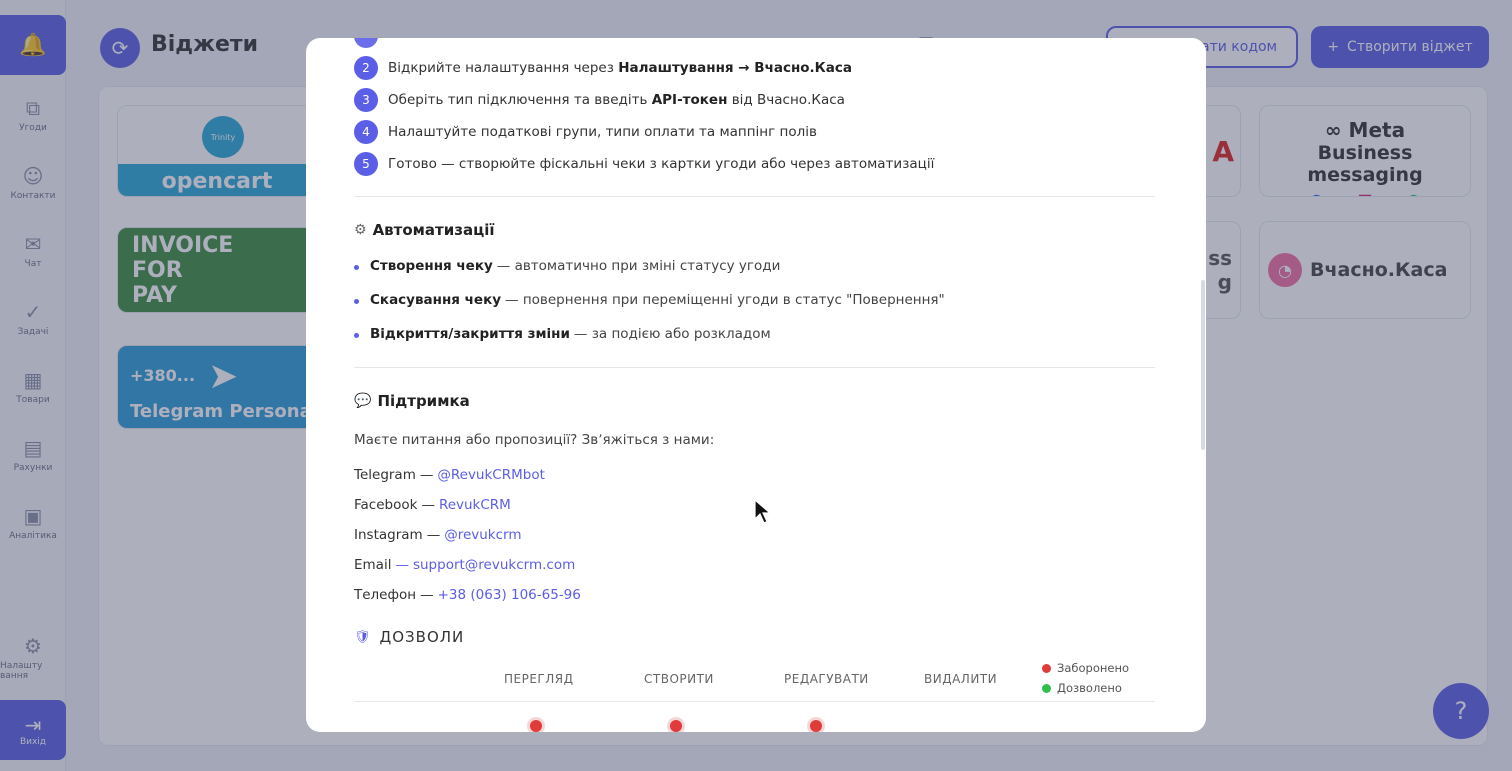  Describe the element at coordinates (1203, 365) in the screenshot. I see `modal-scrollbar` at that location.